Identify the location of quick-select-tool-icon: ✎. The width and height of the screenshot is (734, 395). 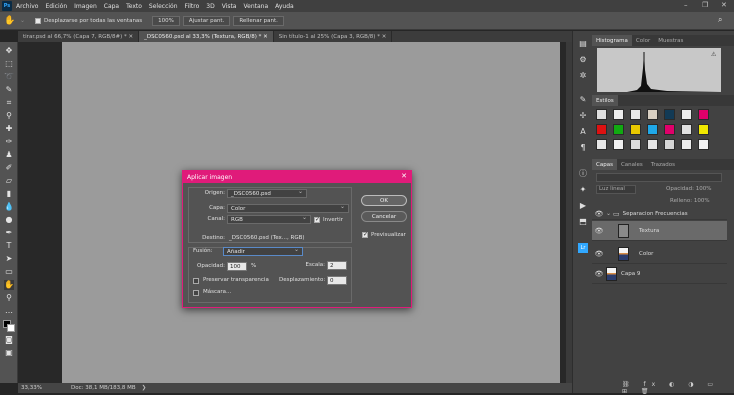
(9, 90).